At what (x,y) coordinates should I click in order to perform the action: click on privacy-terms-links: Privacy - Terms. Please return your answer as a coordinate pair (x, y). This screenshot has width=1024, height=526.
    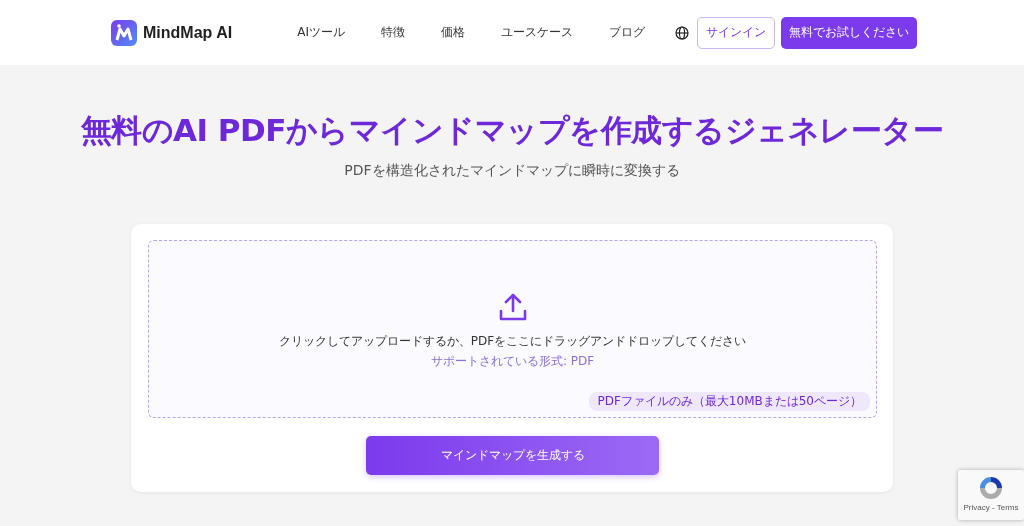
    Looking at the image, I should click on (991, 507).